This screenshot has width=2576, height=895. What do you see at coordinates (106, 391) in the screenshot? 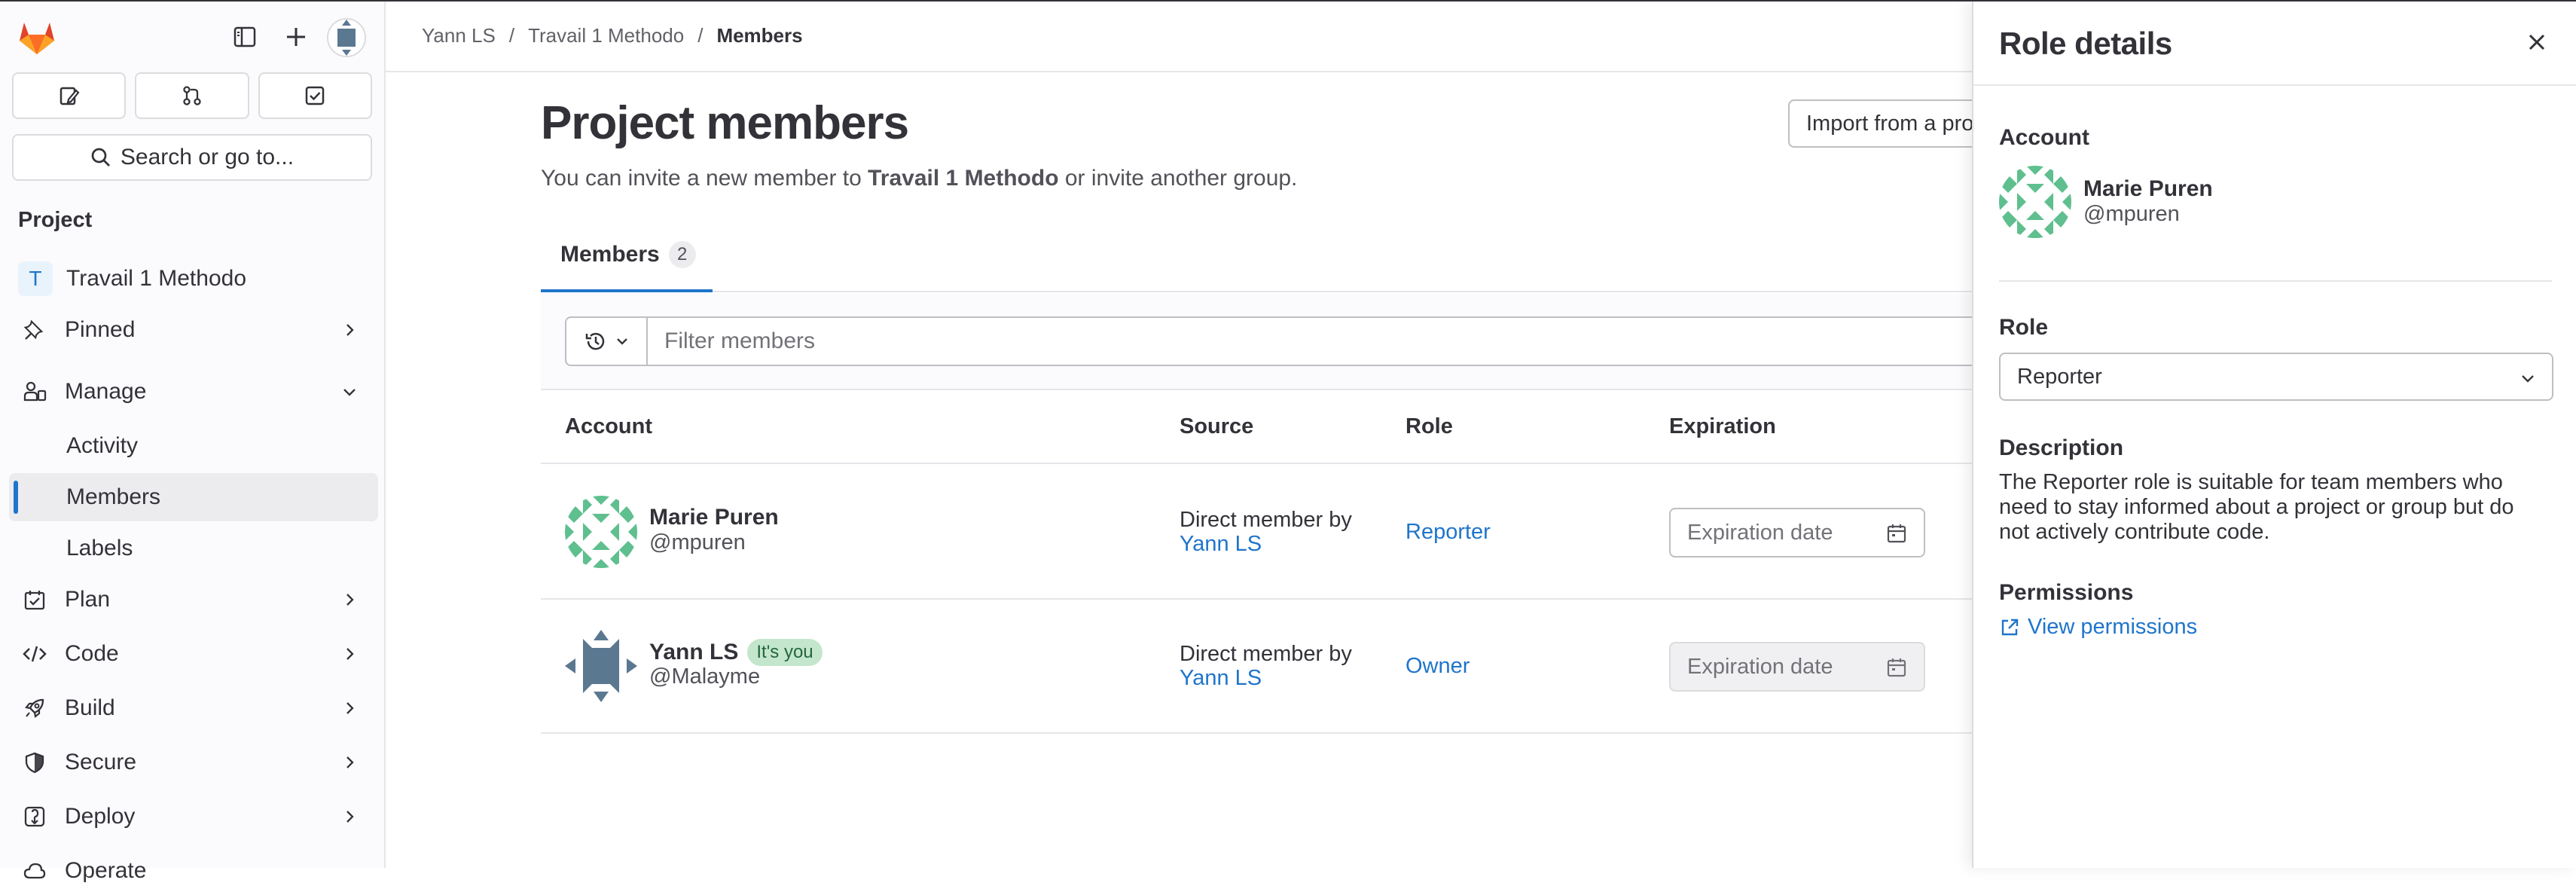
I see `sidebar-item-label: Manage` at bounding box center [106, 391].